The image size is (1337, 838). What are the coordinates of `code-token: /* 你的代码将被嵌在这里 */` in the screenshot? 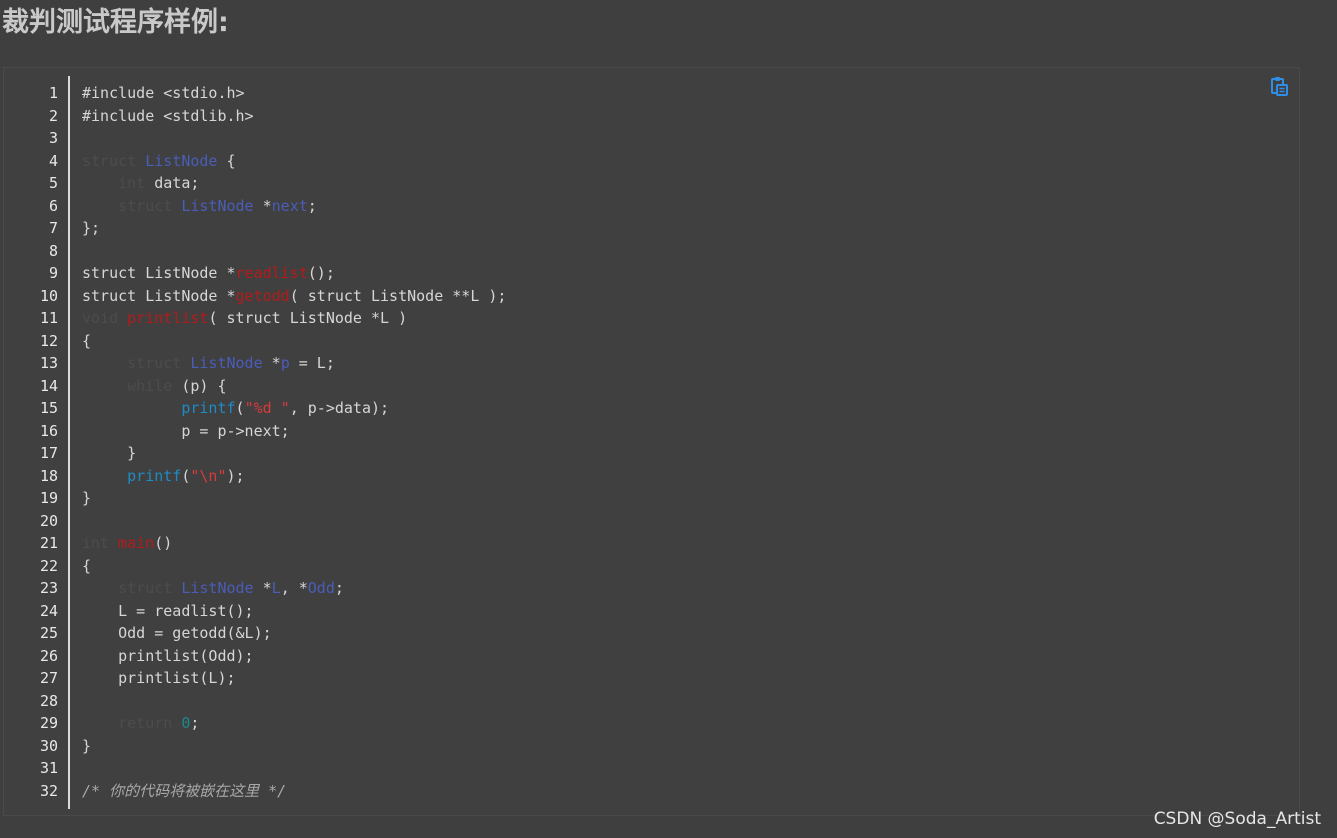 It's located at (184, 790).